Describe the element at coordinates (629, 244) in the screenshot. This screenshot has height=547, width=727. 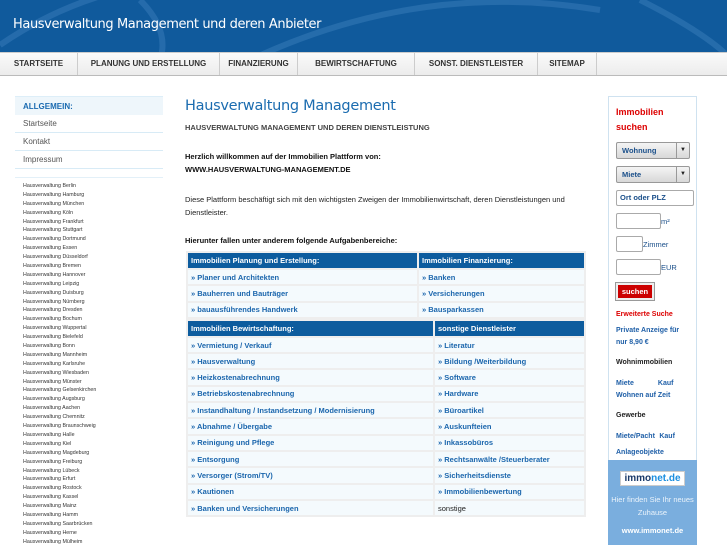
I see `rooms-input` at that location.